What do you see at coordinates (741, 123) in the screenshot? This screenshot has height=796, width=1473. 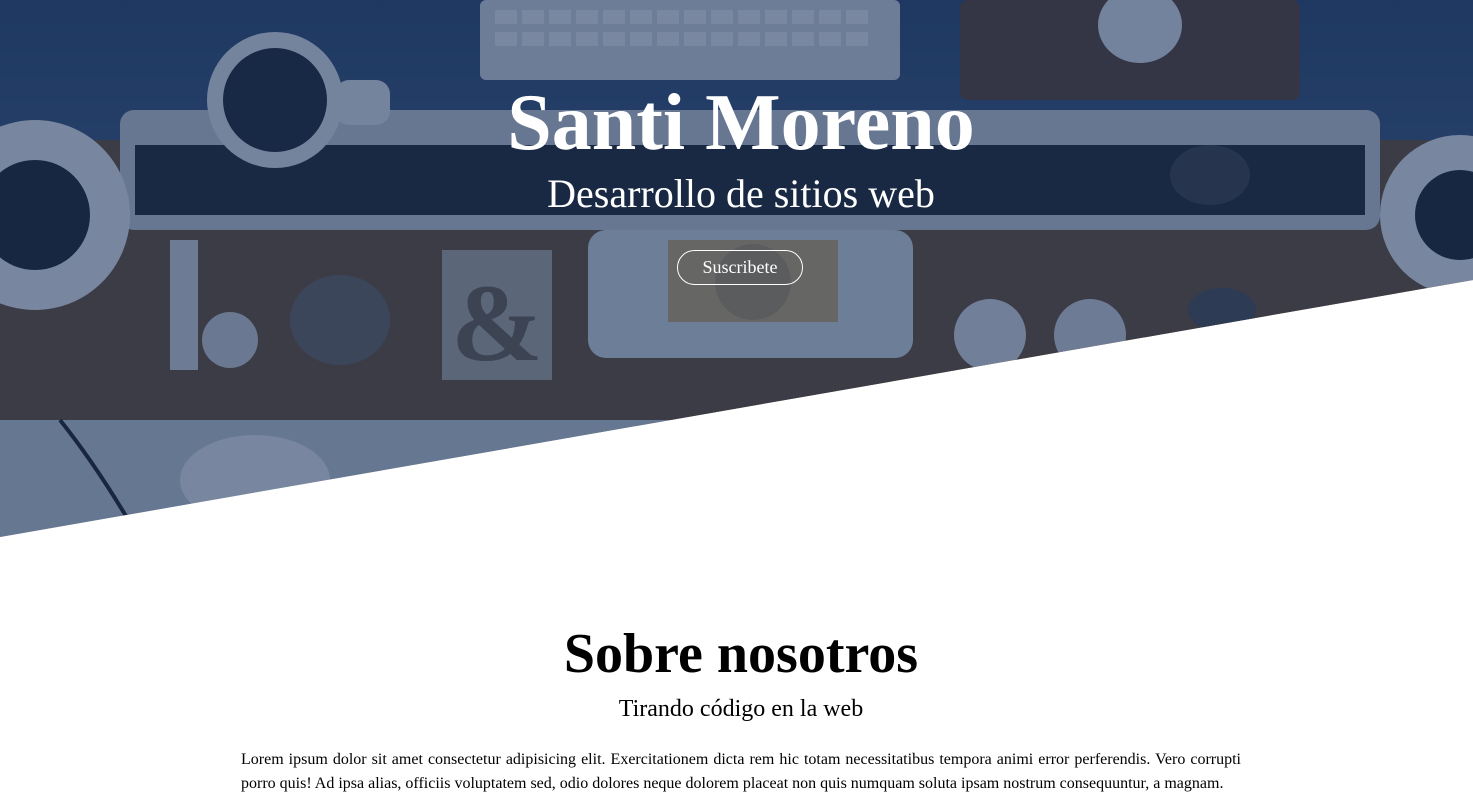 I see `site-title: Santi Moreno` at bounding box center [741, 123].